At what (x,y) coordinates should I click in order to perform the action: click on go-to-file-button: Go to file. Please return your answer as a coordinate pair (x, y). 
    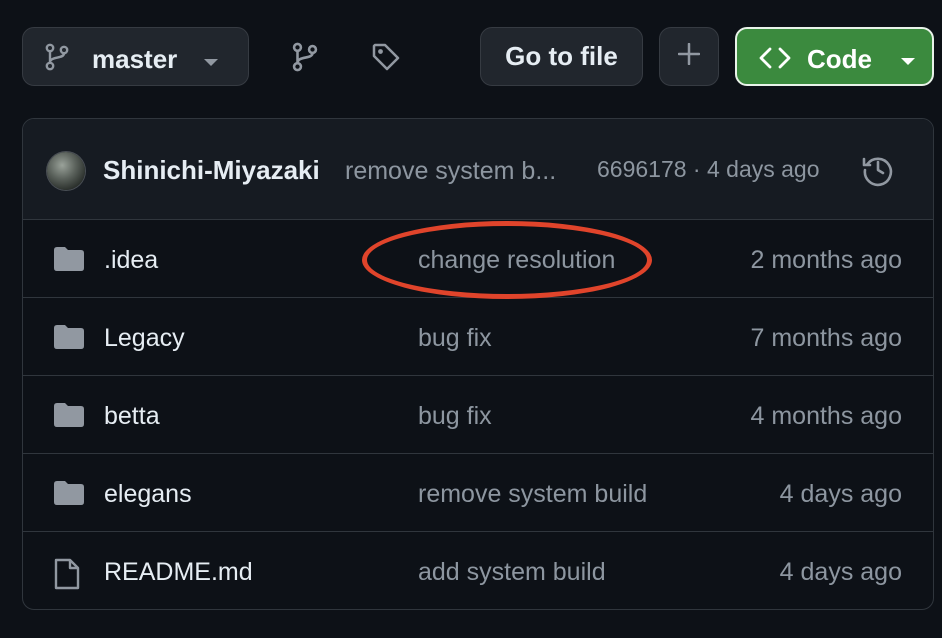
    Looking at the image, I should click on (561, 56).